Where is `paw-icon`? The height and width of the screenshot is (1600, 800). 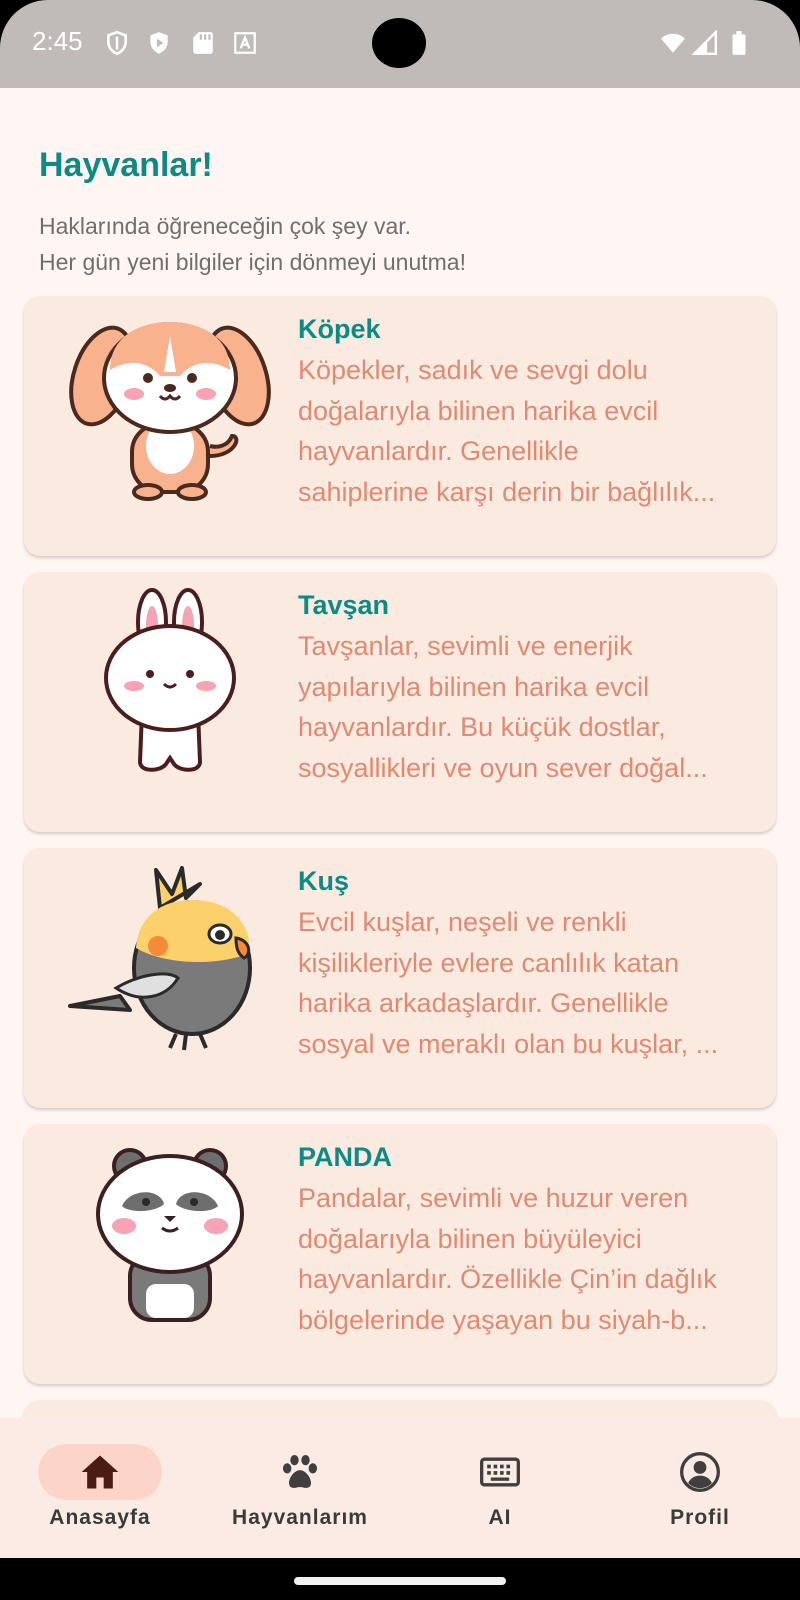 paw-icon is located at coordinates (300, 1471).